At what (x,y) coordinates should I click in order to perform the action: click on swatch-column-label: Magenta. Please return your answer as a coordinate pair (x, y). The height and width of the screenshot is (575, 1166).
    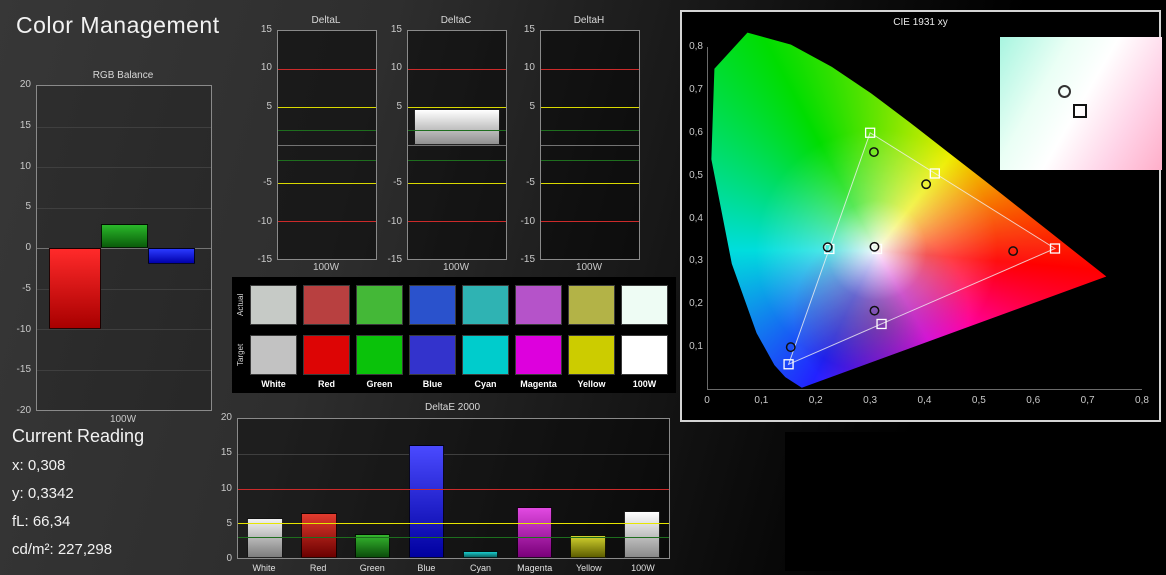
    Looking at the image, I should click on (538, 384).